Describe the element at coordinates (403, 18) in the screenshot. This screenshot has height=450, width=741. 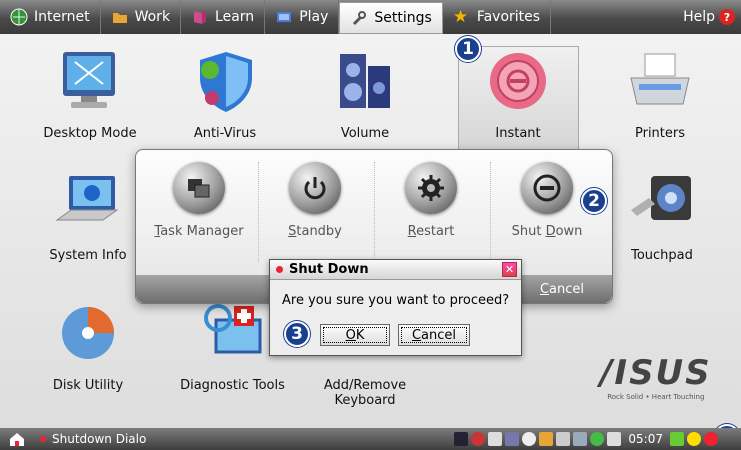
I see `tab-label: Settings` at that location.